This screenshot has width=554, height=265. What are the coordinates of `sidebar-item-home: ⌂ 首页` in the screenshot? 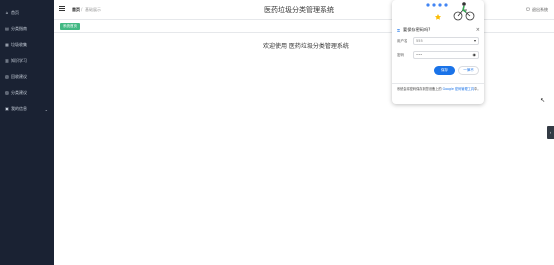 It's located at (27, 13).